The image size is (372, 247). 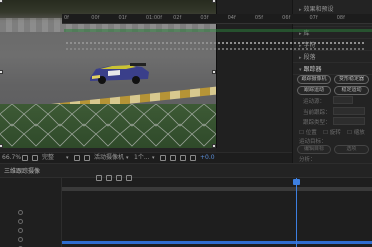 What do you see at coordinates (351, 149) in the screenshot?
I see `options-button: 选项` at bounding box center [351, 149].